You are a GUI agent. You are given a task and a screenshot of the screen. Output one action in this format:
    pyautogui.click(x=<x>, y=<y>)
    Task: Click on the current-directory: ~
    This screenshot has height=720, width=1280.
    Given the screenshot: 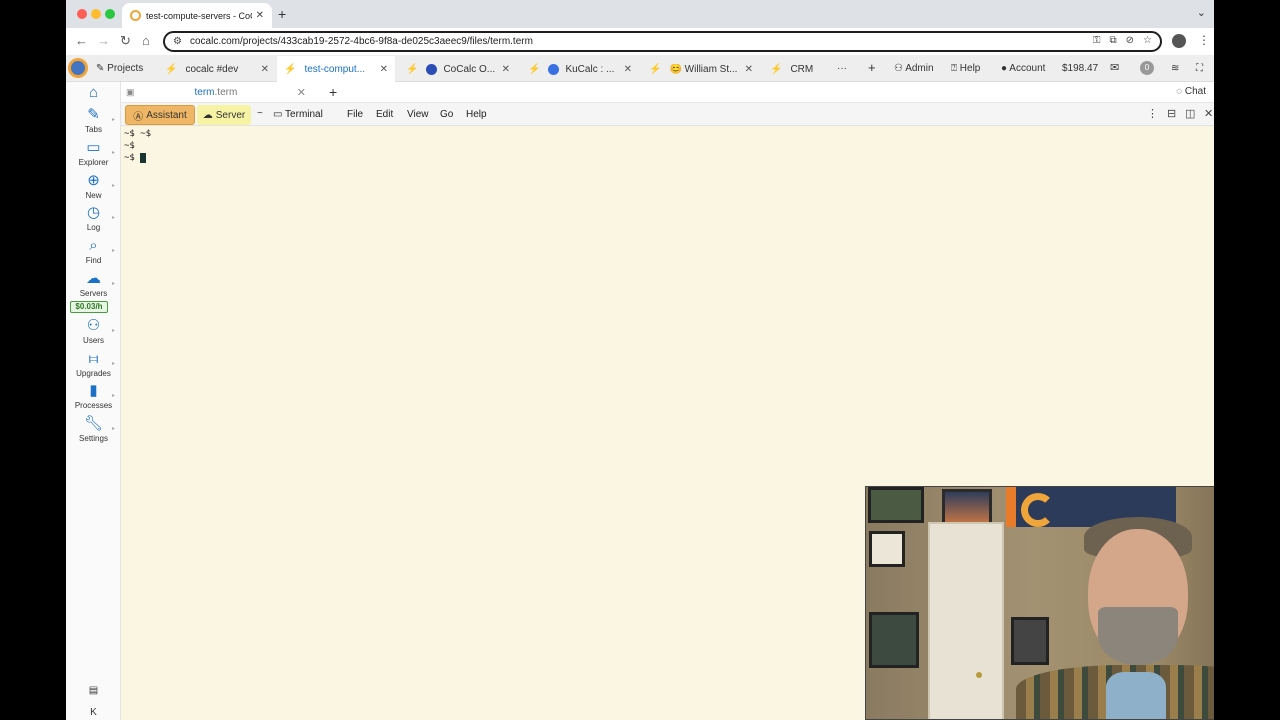 What is the action you would take?
    pyautogui.click(x=260, y=113)
    